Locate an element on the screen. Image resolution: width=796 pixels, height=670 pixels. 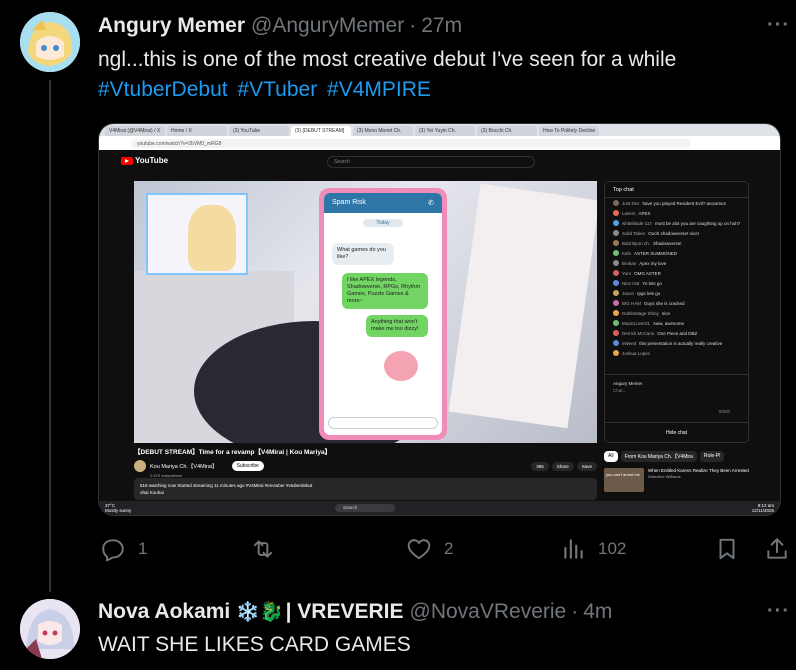
chat-message: Lasers APEX is located at coordinates (676, 213).